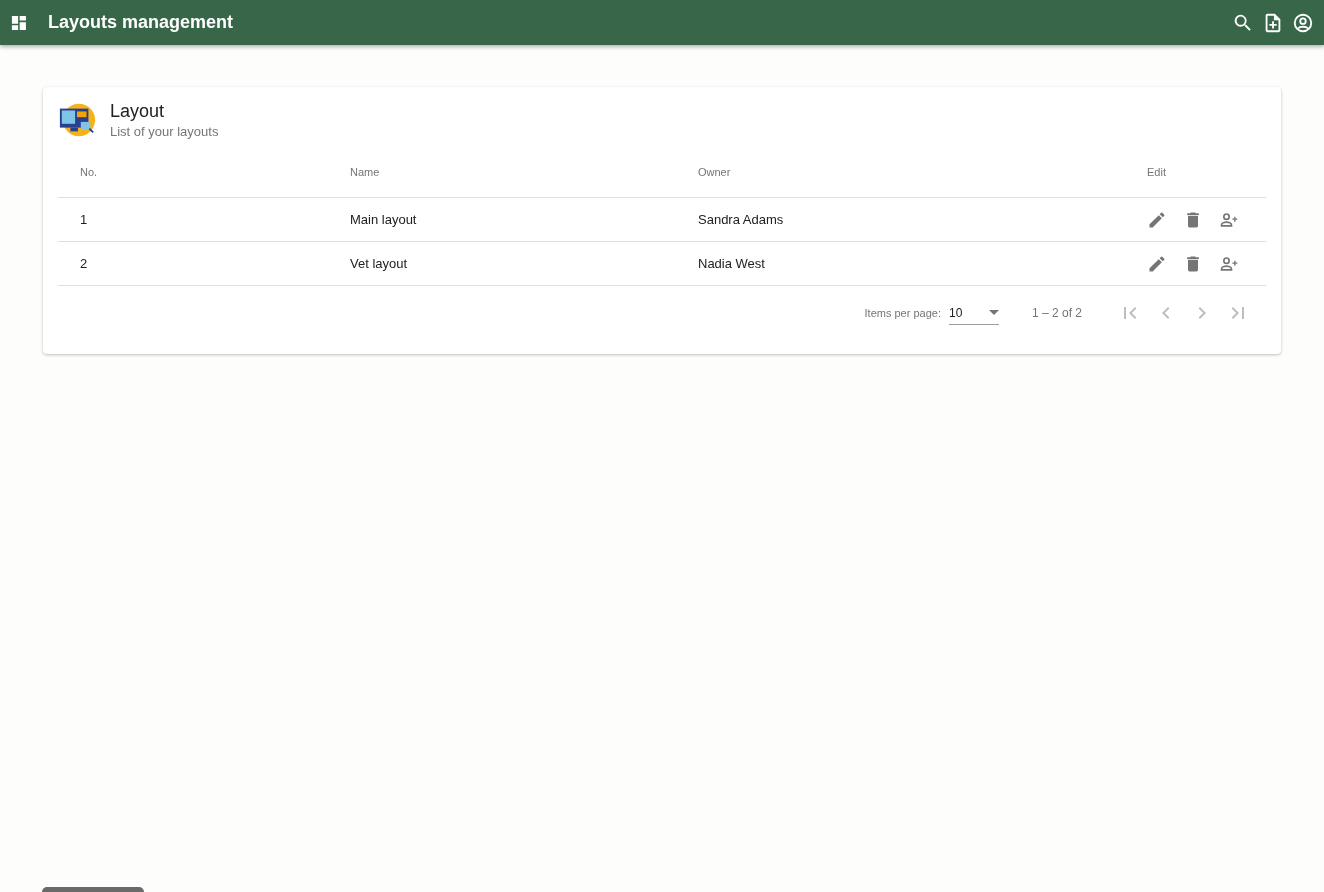 Image resolution: width=1324 pixels, height=892 pixels. Describe the element at coordinates (732, 263) in the screenshot. I see `table-cell-text: Nadia West` at that location.